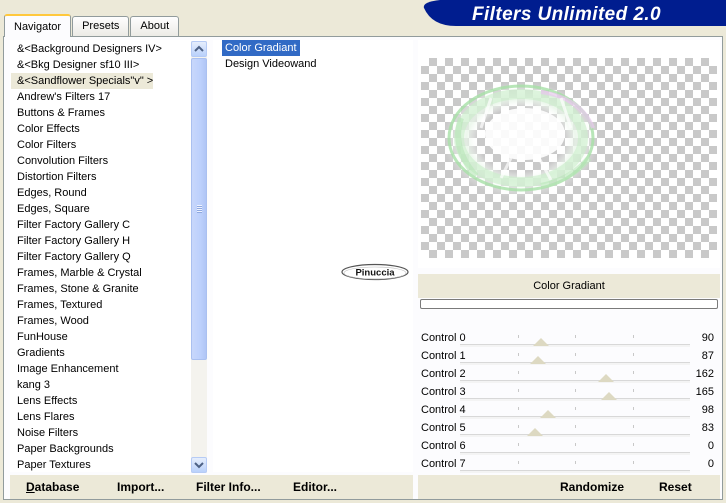  Describe the element at coordinates (569, 411) in the screenshot. I see `control-row: Control 4 98` at that location.